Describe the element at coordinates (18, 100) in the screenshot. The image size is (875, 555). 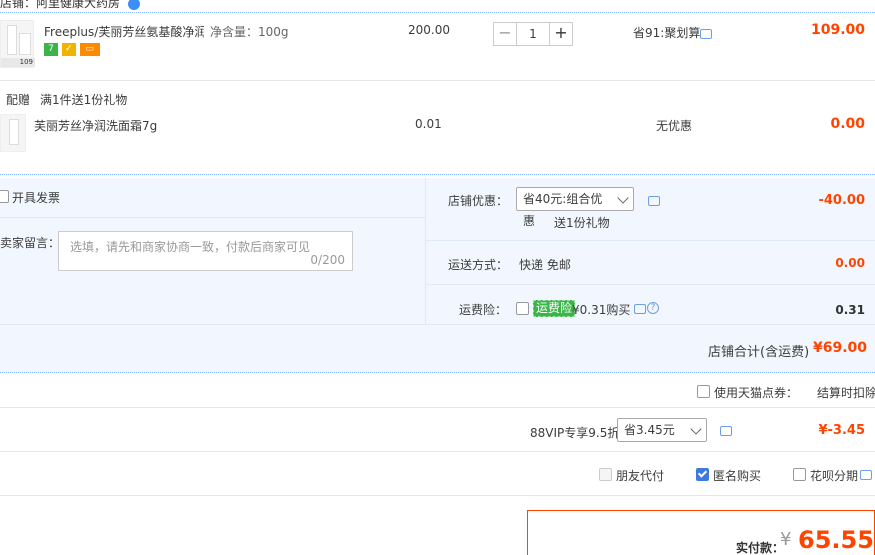
I see `gift-tag: 配赠` at that location.